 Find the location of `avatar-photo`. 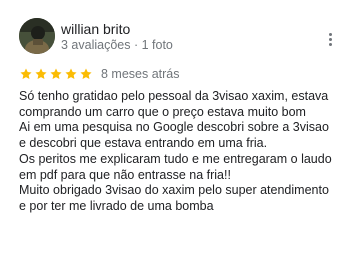

avatar-photo is located at coordinates (37, 36).